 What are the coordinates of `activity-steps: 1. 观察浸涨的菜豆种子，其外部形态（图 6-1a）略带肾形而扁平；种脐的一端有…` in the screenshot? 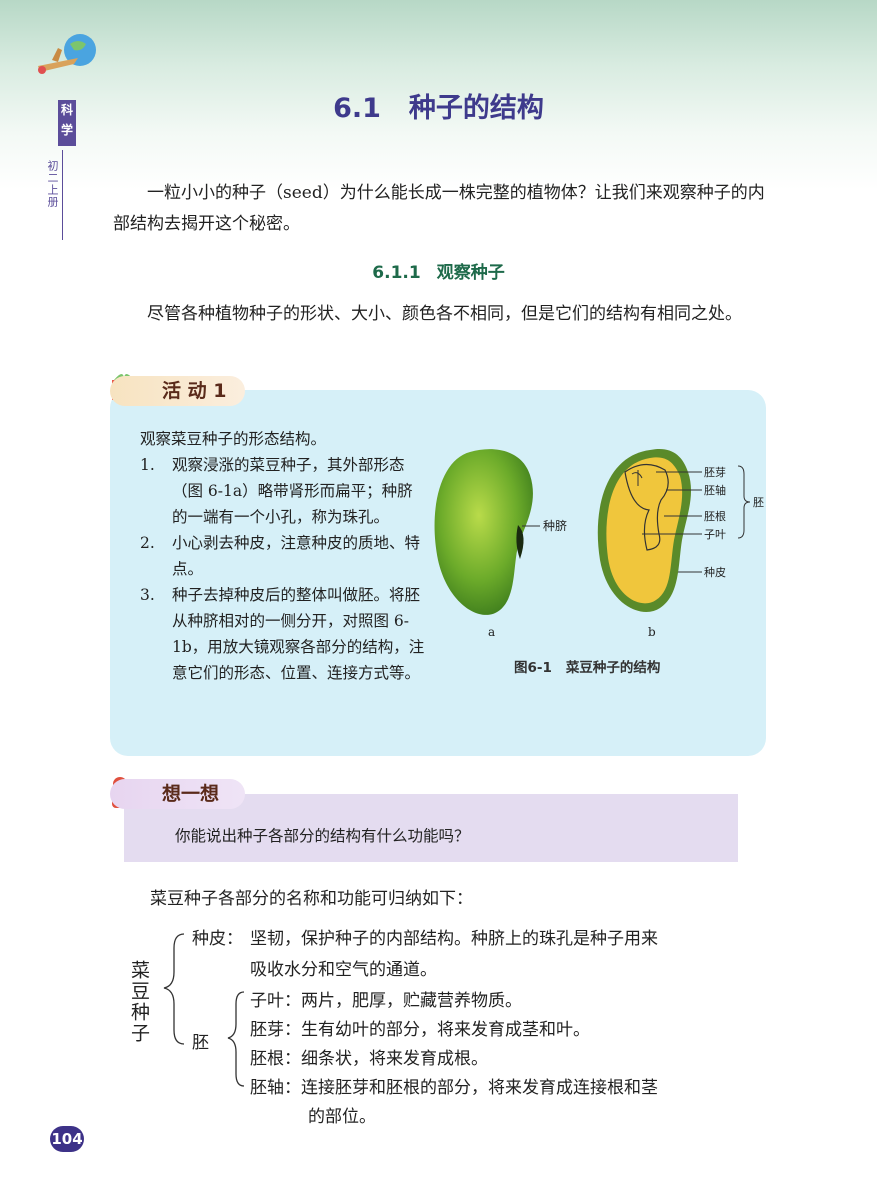 It's located at (282, 569).